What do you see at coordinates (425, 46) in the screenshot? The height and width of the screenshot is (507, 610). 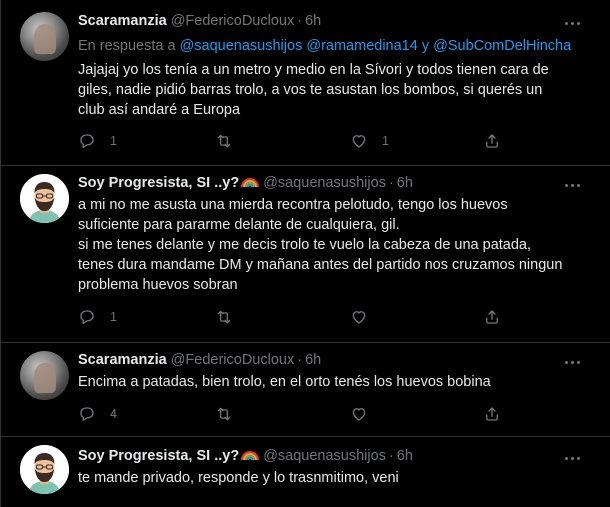 I see `reply-conjunction: y` at bounding box center [425, 46].